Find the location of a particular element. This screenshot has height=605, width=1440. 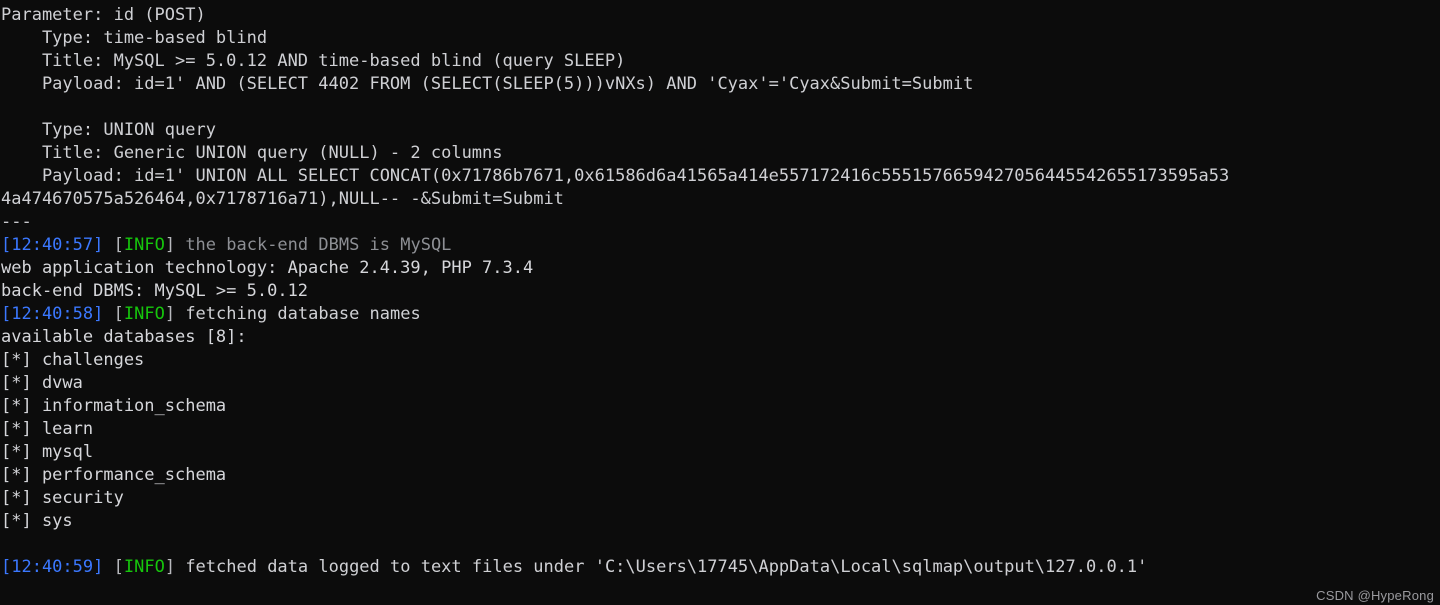

line-text: --- is located at coordinates (16, 222).